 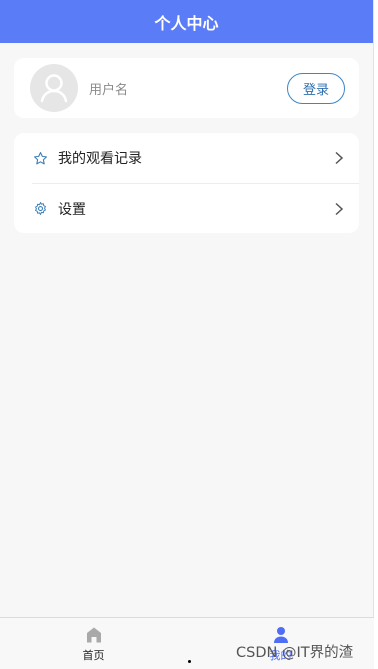 What do you see at coordinates (72, 209) in the screenshot?
I see `menu-item-label: 设置` at bounding box center [72, 209].